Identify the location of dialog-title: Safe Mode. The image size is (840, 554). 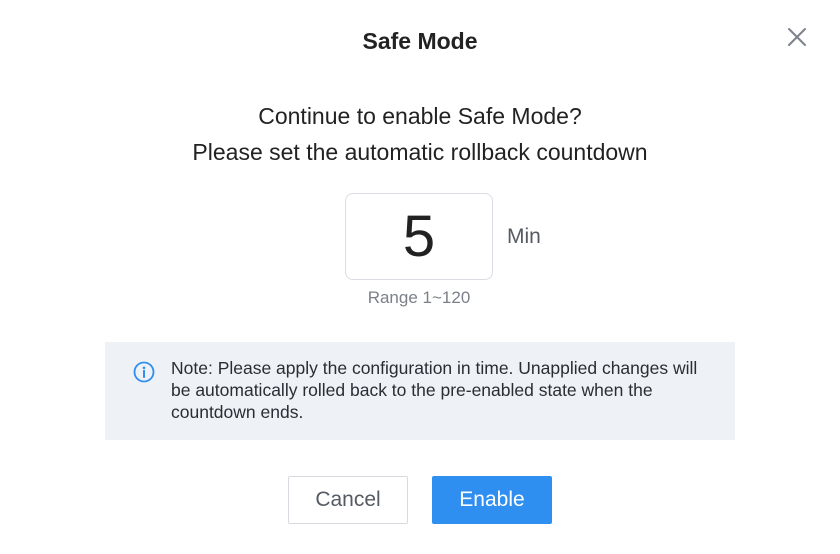
(420, 41).